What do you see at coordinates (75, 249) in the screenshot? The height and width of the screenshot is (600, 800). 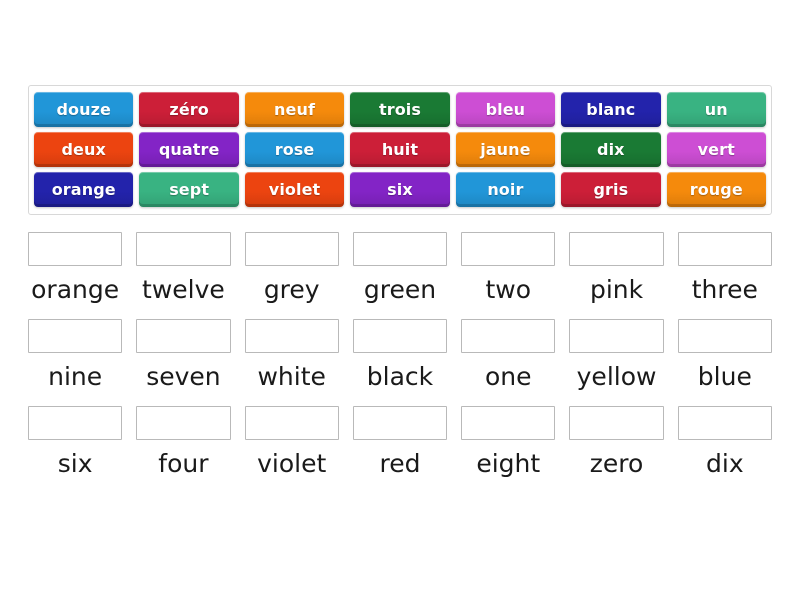 I see `drop-zone-orange` at bounding box center [75, 249].